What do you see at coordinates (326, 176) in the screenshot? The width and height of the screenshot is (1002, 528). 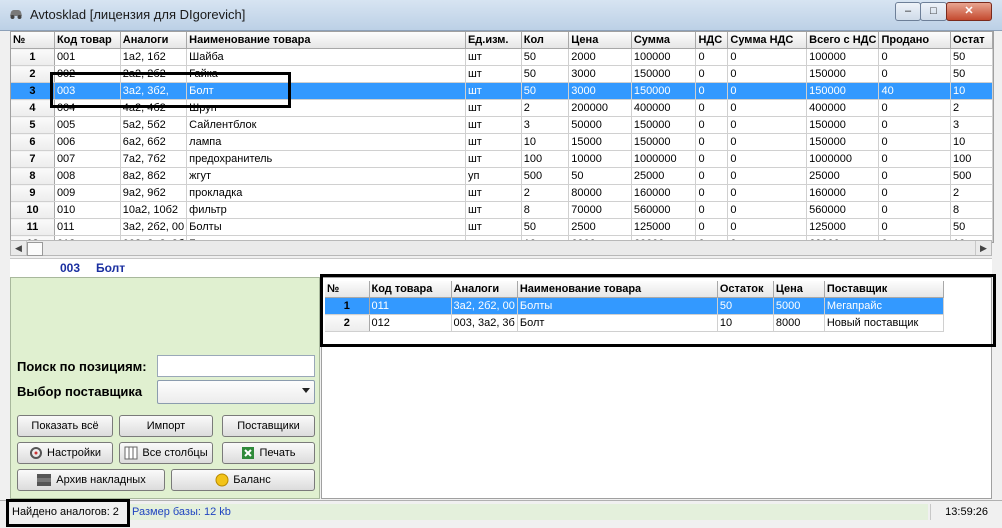 I see `table-cell: жгут` at bounding box center [326, 176].